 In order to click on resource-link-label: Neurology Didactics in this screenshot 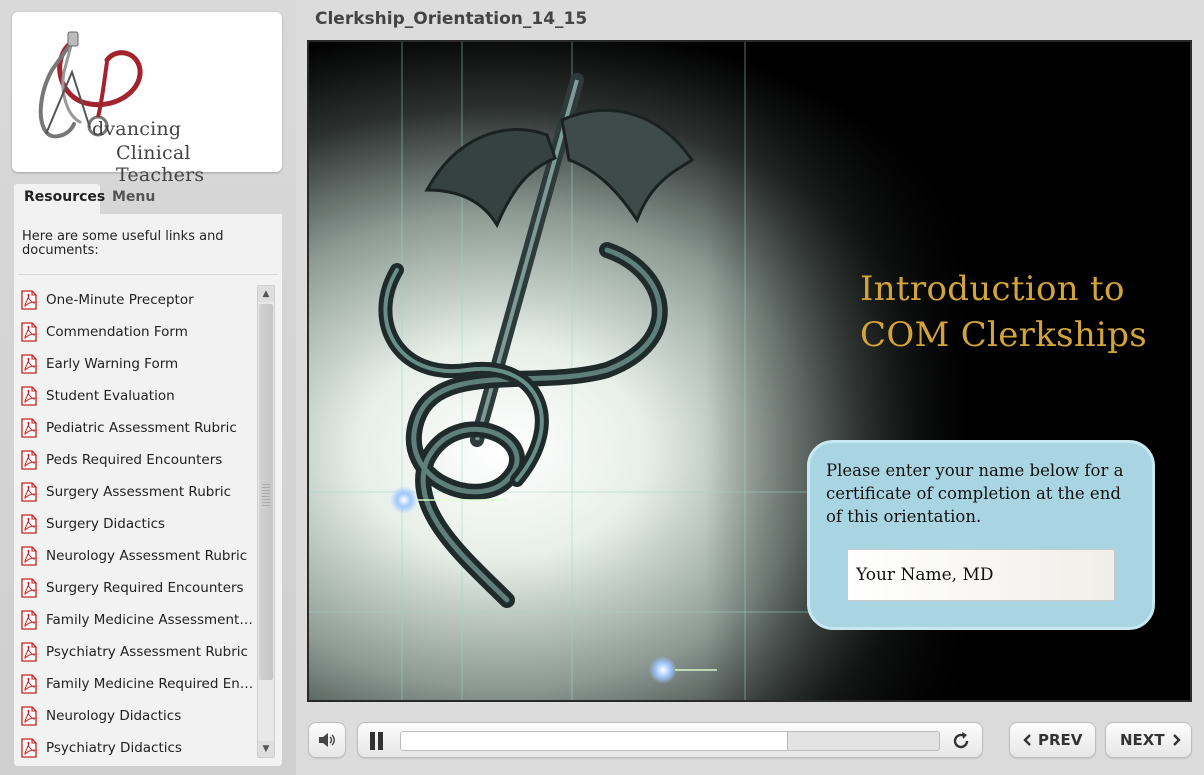, I will do `click(114, 716)`.